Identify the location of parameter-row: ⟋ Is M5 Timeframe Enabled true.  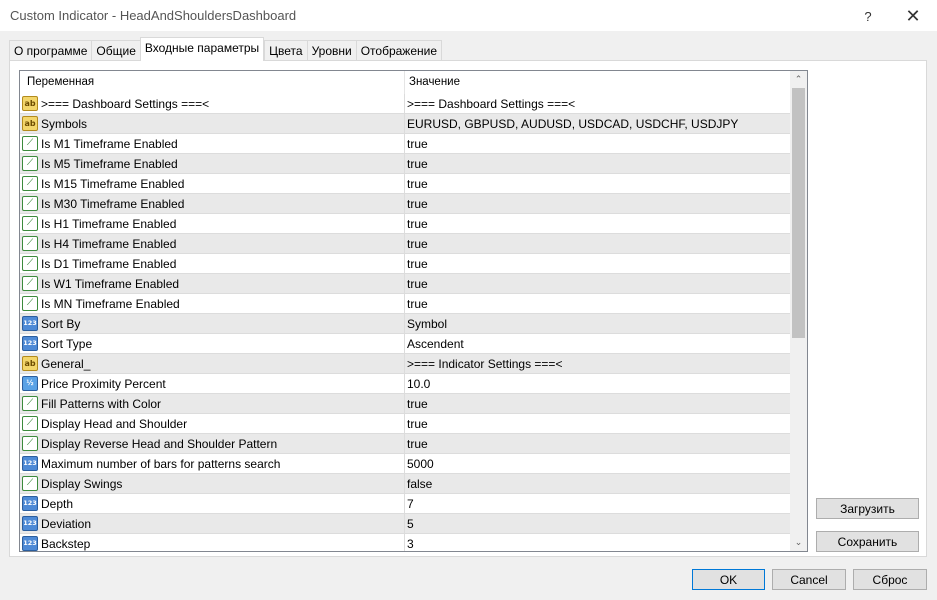
(405, 164).